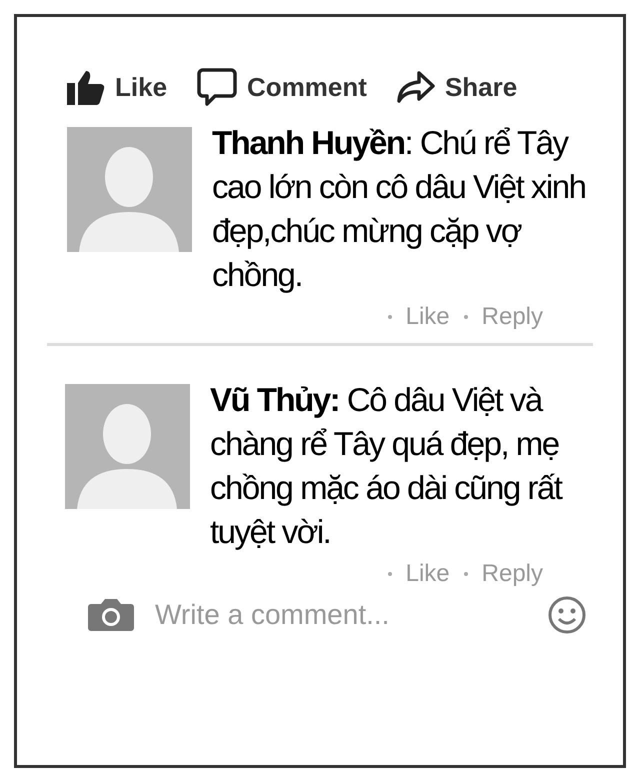  Describe the element at coordinates (457, 87) in the screenshot. I see `share-action: Share` at that location.